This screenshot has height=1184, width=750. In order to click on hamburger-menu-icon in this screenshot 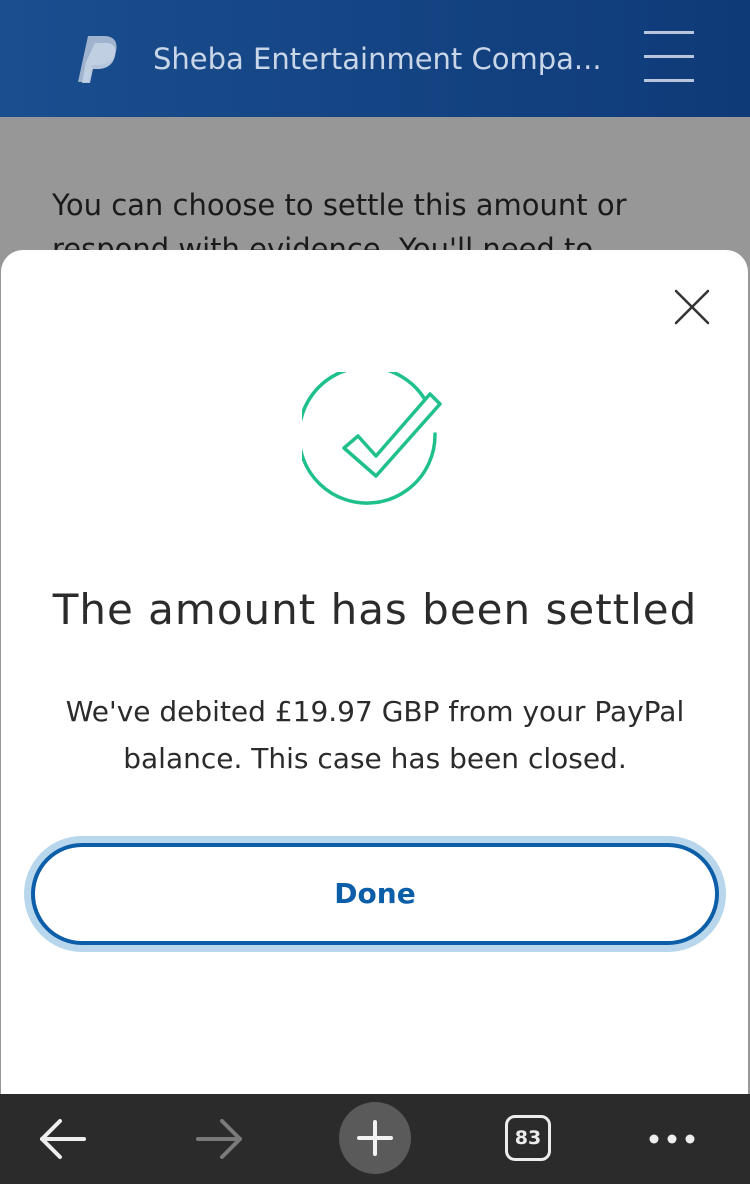, I will do `click(669, 57)`.